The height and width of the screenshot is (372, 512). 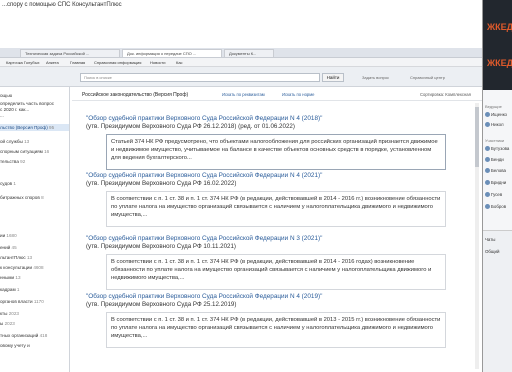 What do you see at coordinates (477, 236) in the screenshot?
I see `scrollbar` at bounding box center [477, 236].